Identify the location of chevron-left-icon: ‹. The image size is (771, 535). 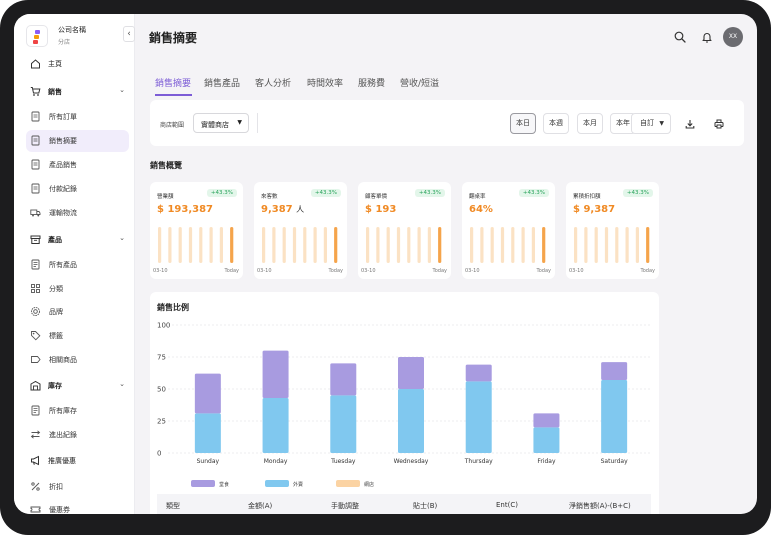
(129, 34).